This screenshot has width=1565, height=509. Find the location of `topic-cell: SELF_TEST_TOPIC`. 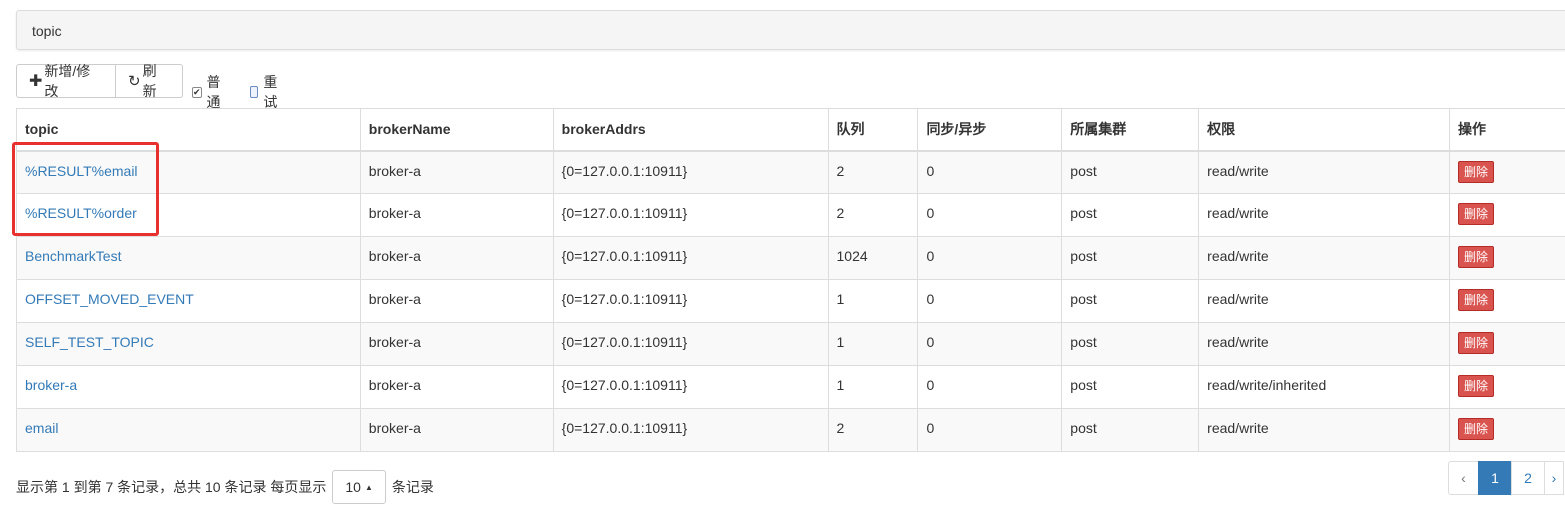

topic-cell: SELF_TEST_TOPIC is located at coordinates (188, 344).